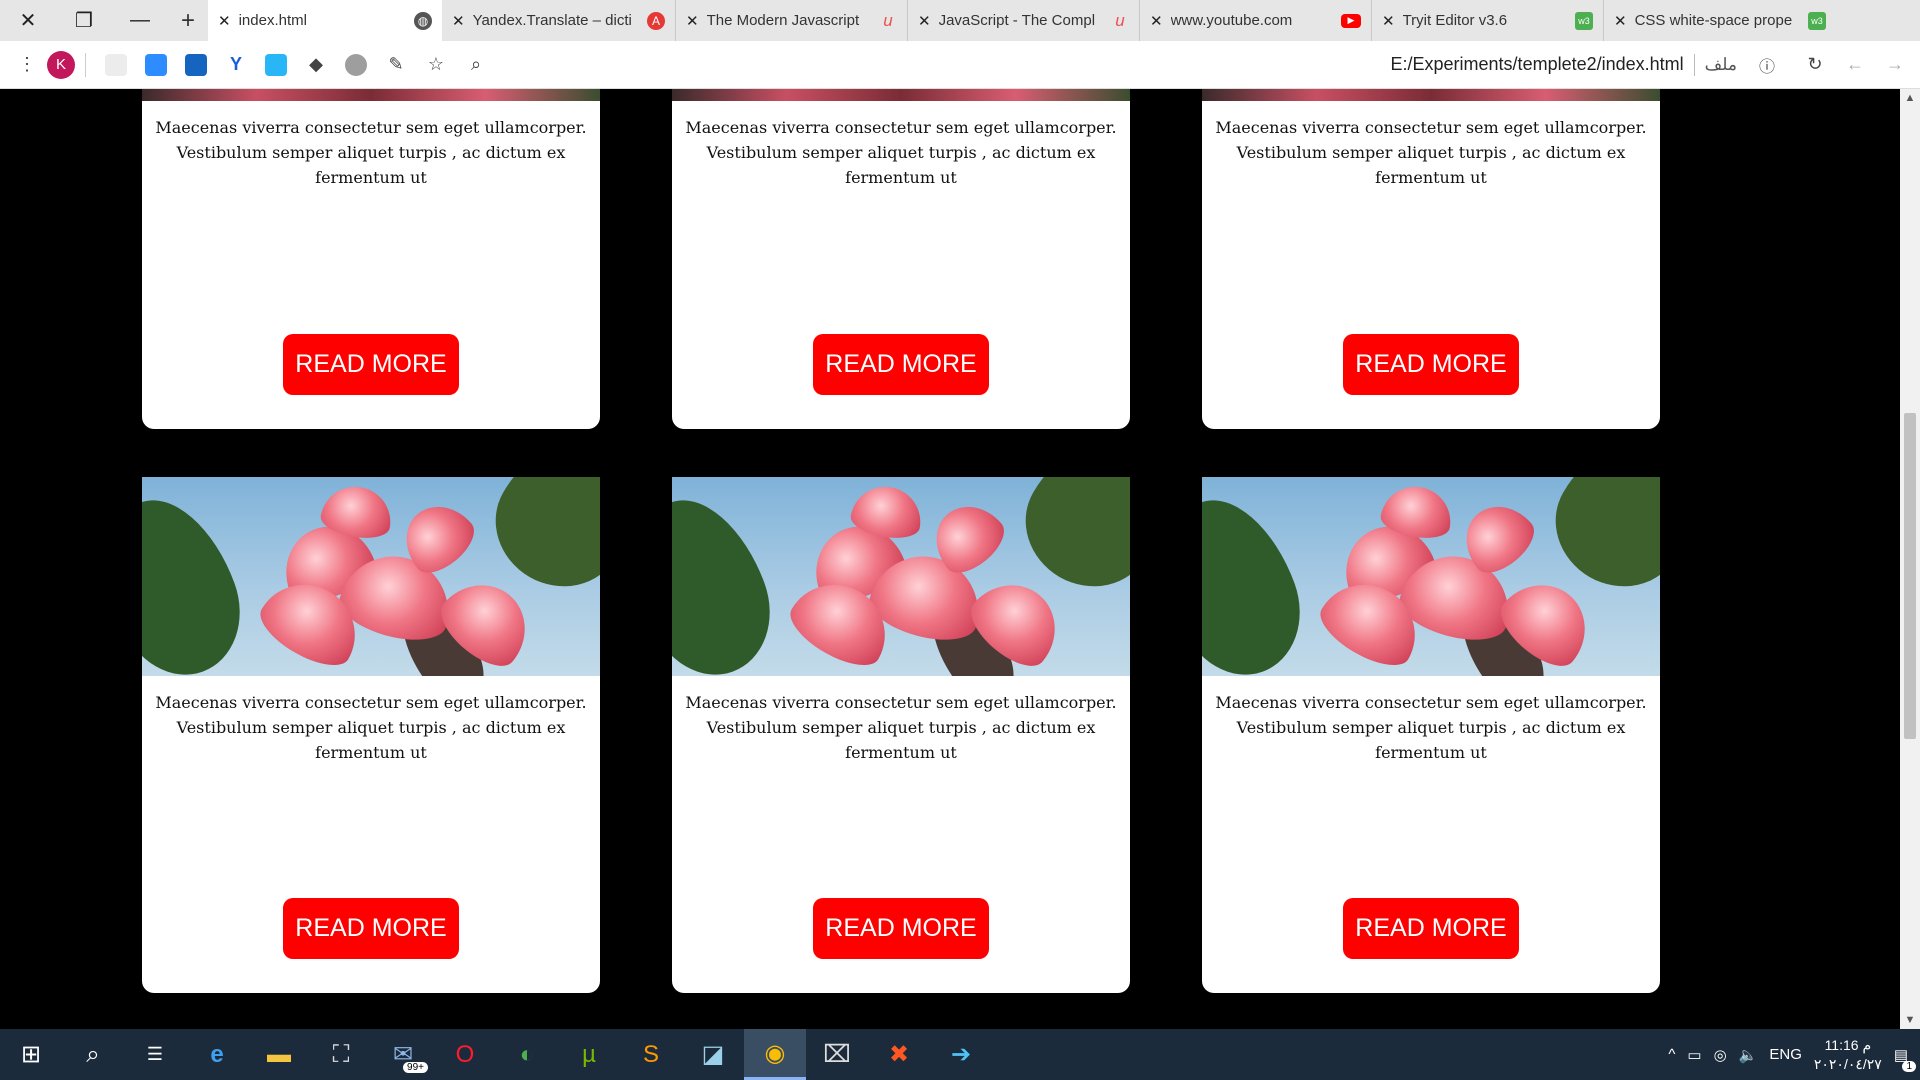 This screenshot has height=1080, width=1920. Describe the element at coordinates (1910, 98) in the screenshot. I see `scroll-up-icon: ▲` at that location.